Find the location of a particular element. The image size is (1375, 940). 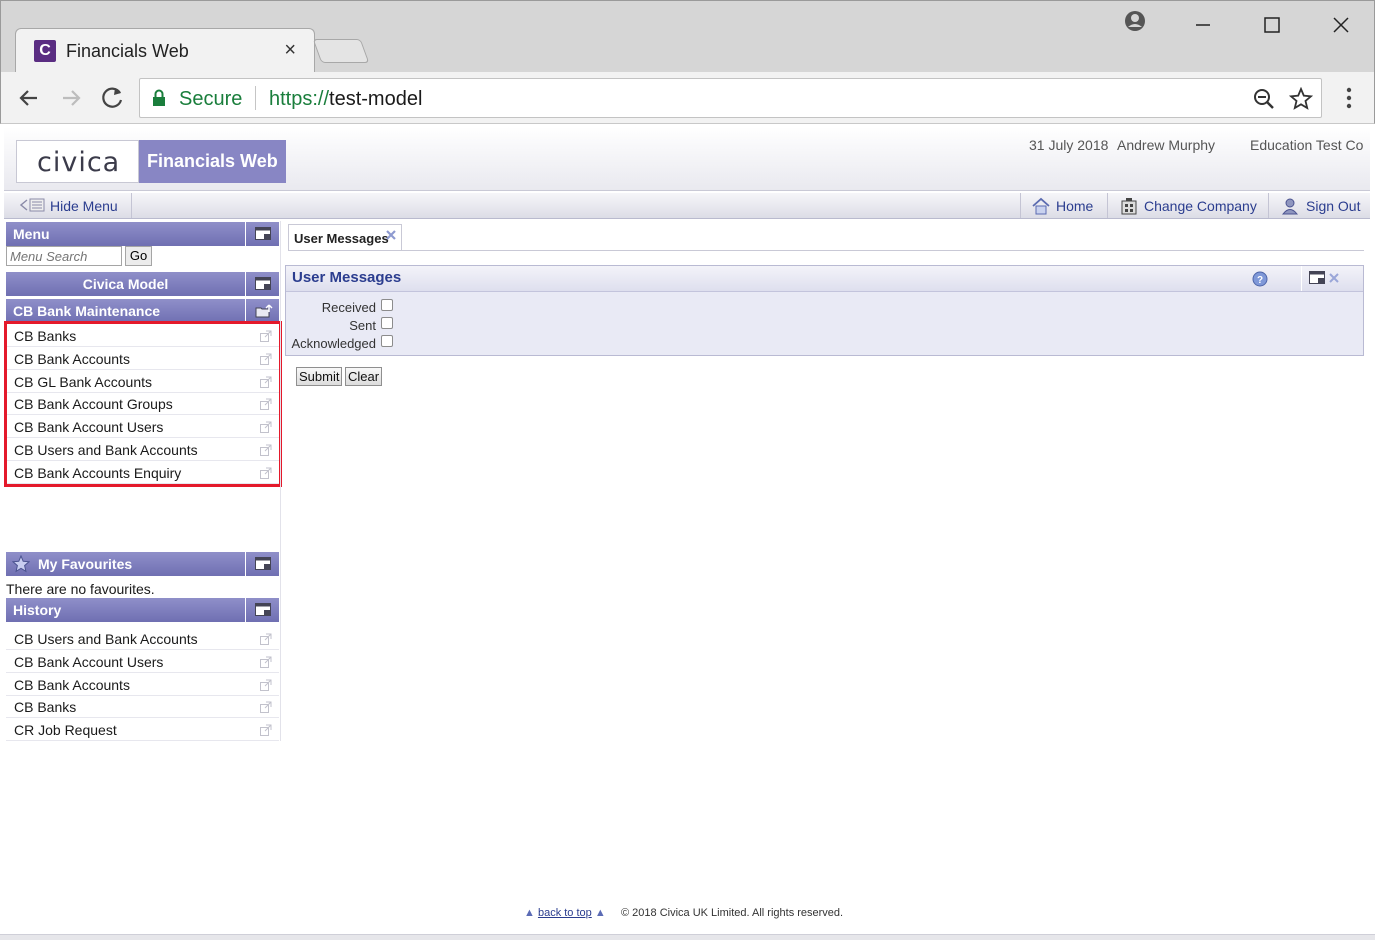

folder-up-icon is located at coordinates (264, 311).